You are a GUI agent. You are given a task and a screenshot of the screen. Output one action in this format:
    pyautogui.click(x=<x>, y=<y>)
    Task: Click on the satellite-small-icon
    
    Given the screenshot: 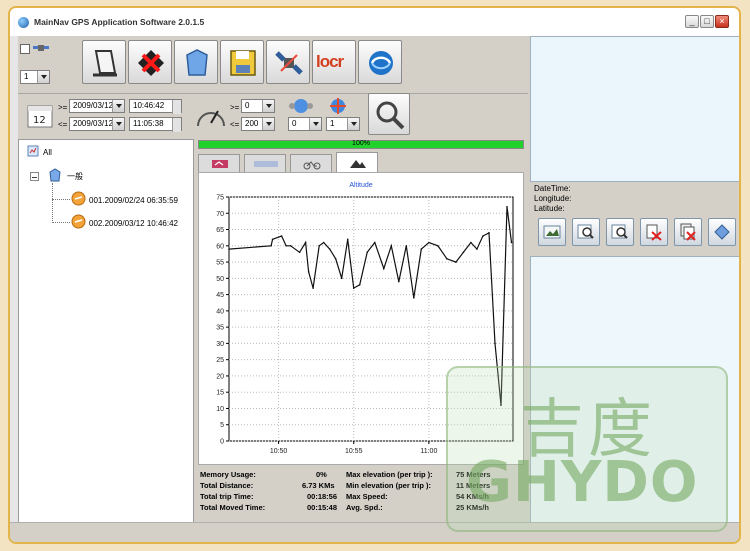 What is the action you would take?
    pyautogui.click(x=41, y=48)
    